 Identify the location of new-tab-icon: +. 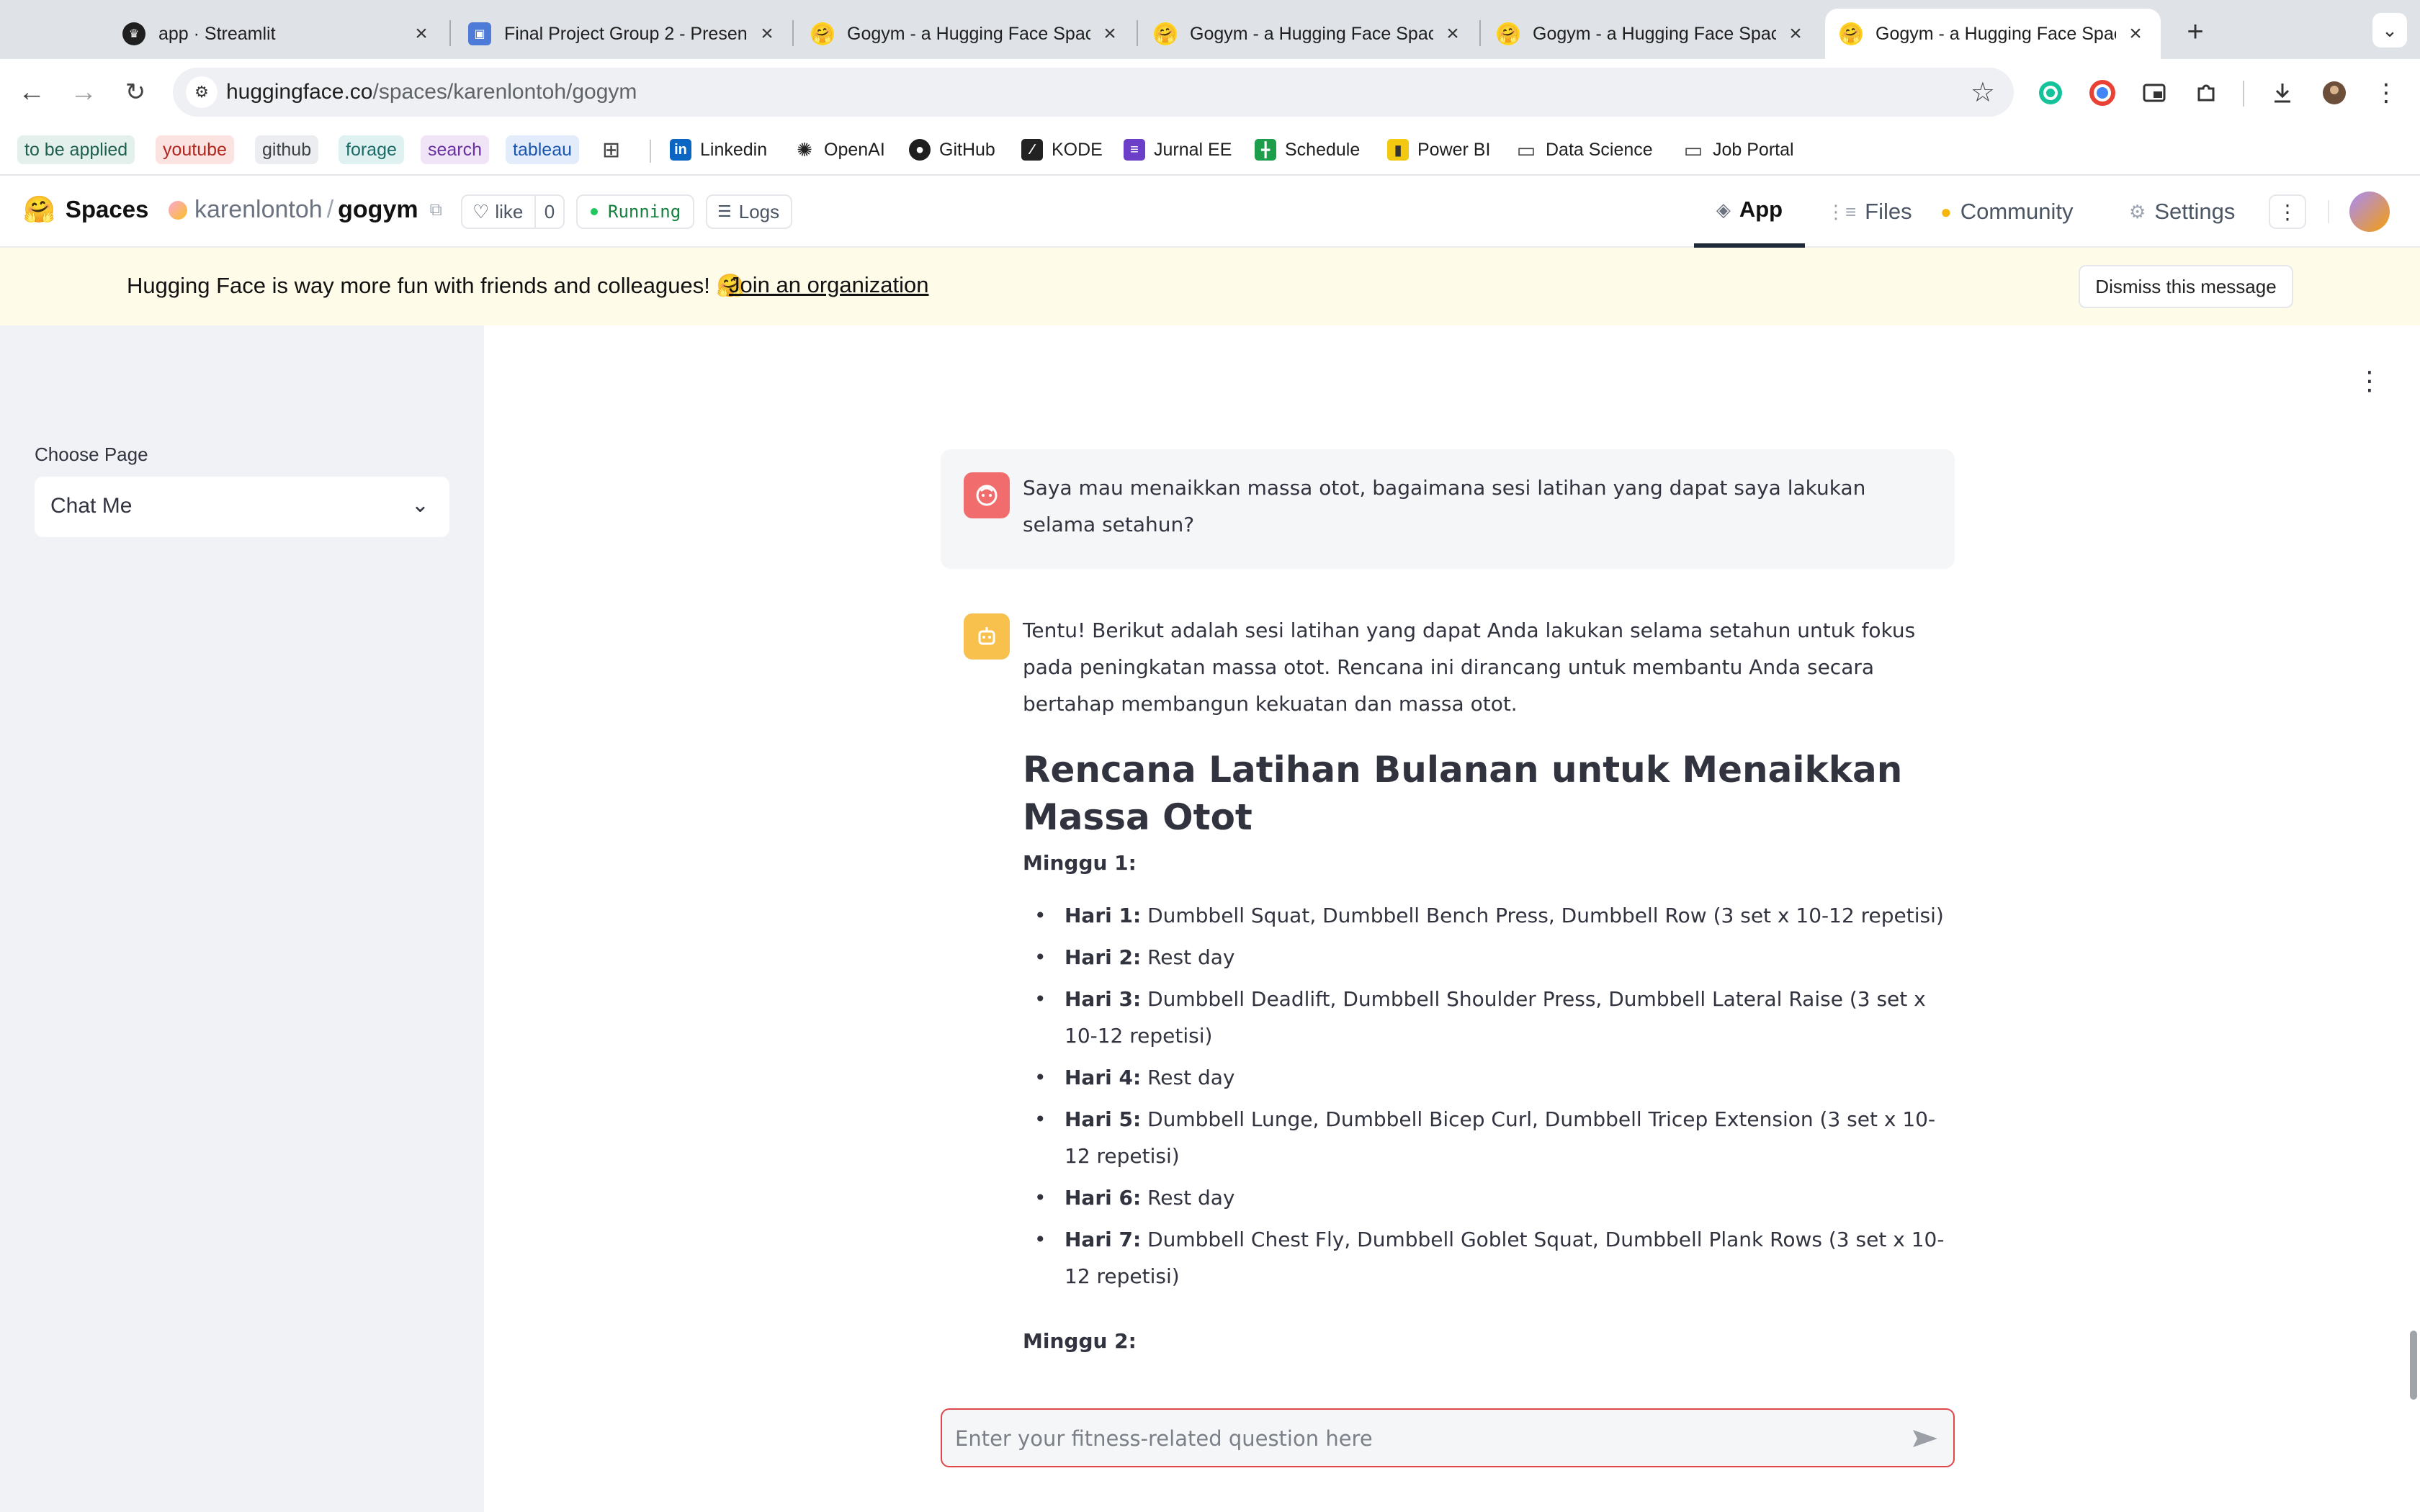
(2195, 31).